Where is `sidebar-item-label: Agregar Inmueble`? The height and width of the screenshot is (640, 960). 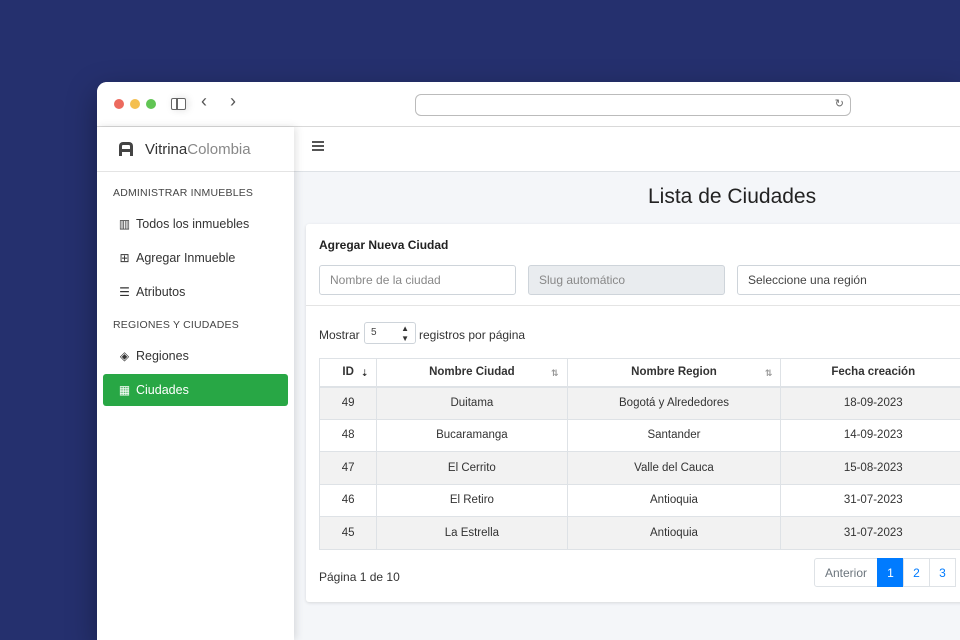
sidebar-item-label: Agregar Inmueble is located at coordinates (186, 258).